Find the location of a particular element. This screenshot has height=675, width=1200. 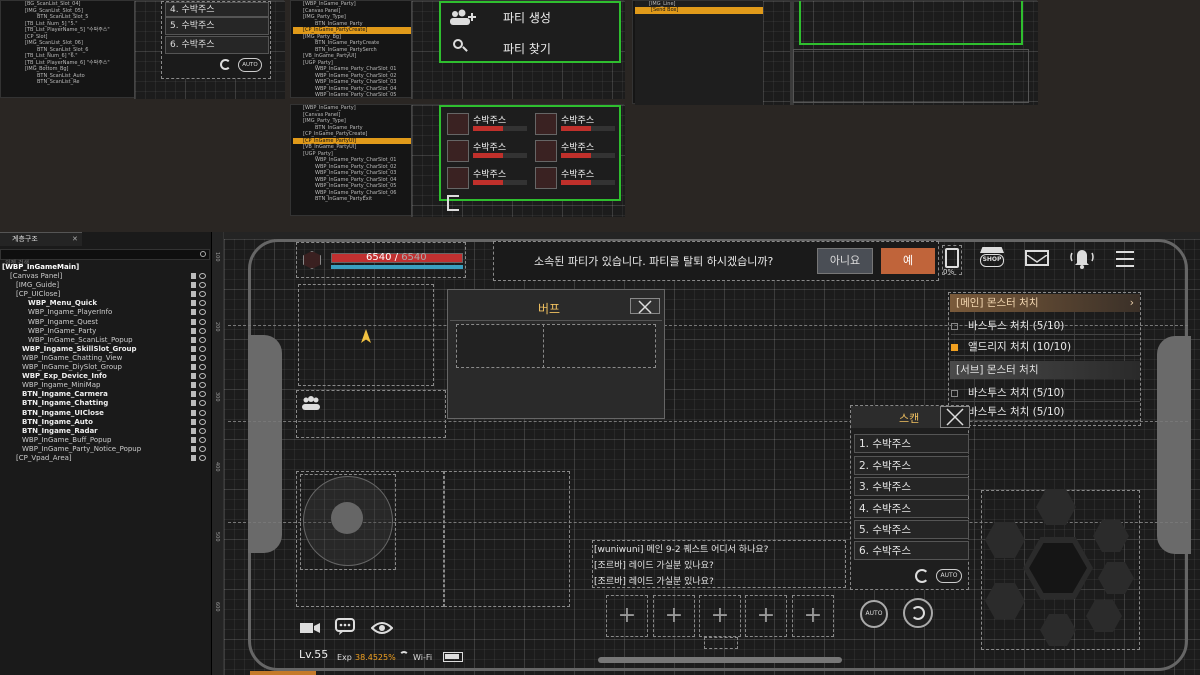

party-exit-icon is located at coordinates (453, 203).